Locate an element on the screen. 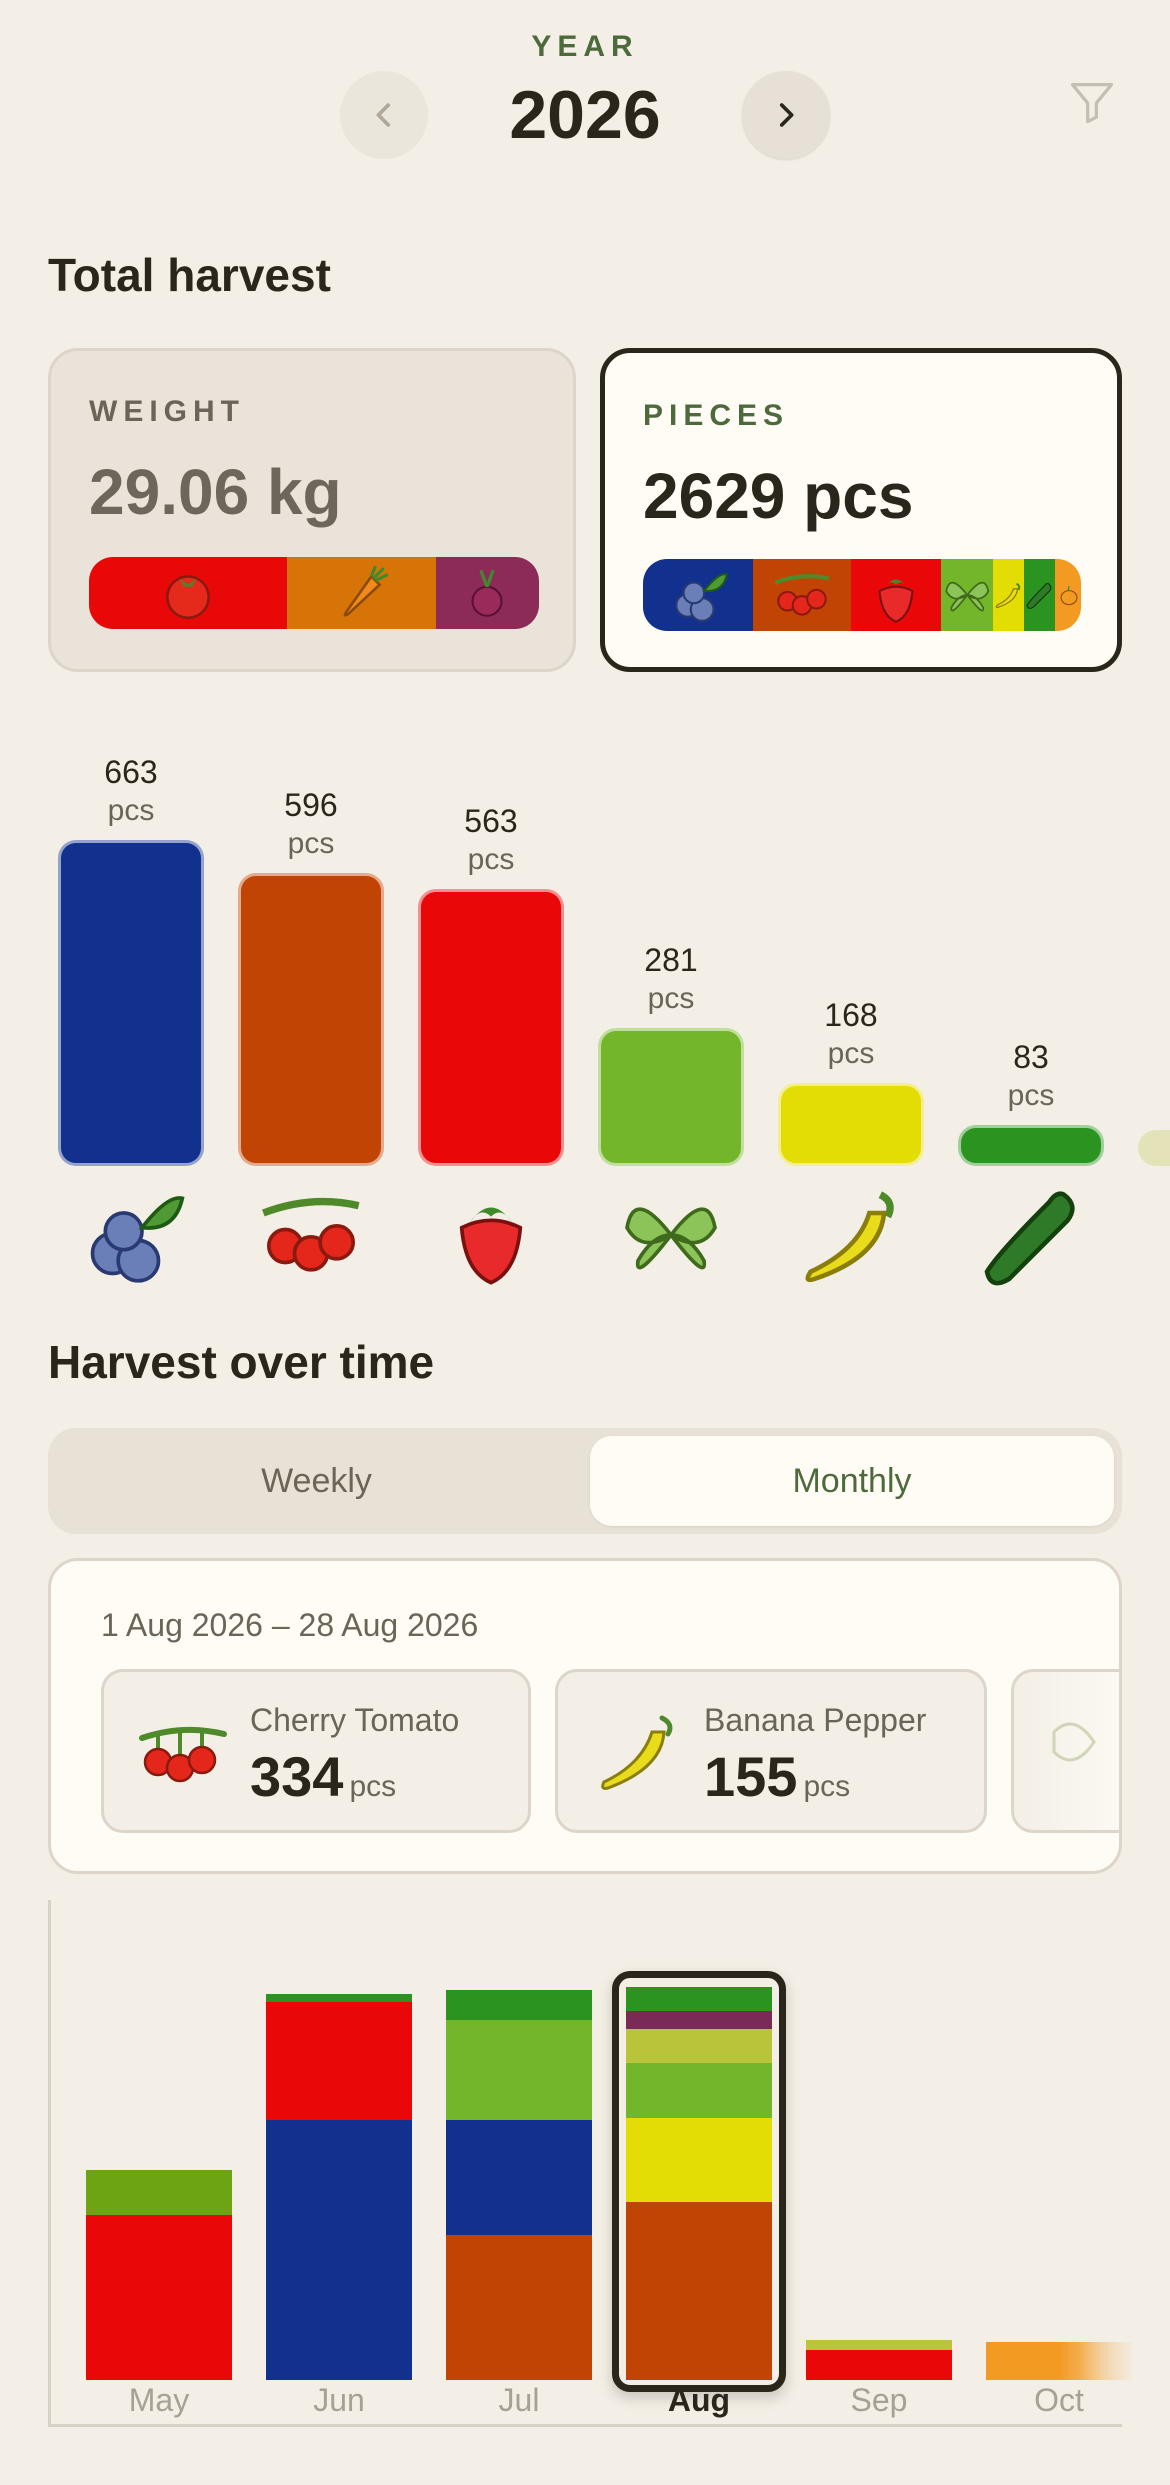  crop-bar-value: 596 is located at coordinates (311, 804).